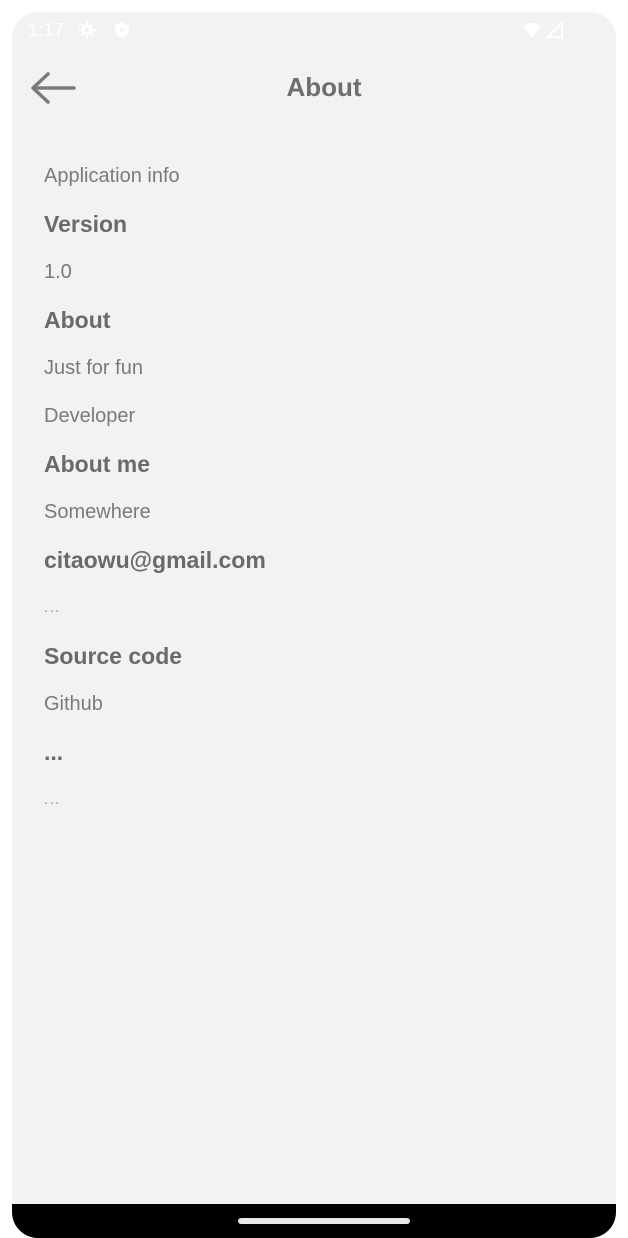 This screenshot has height=1238, width=628. I want to click on navigation-bar, so click(314, 1221).